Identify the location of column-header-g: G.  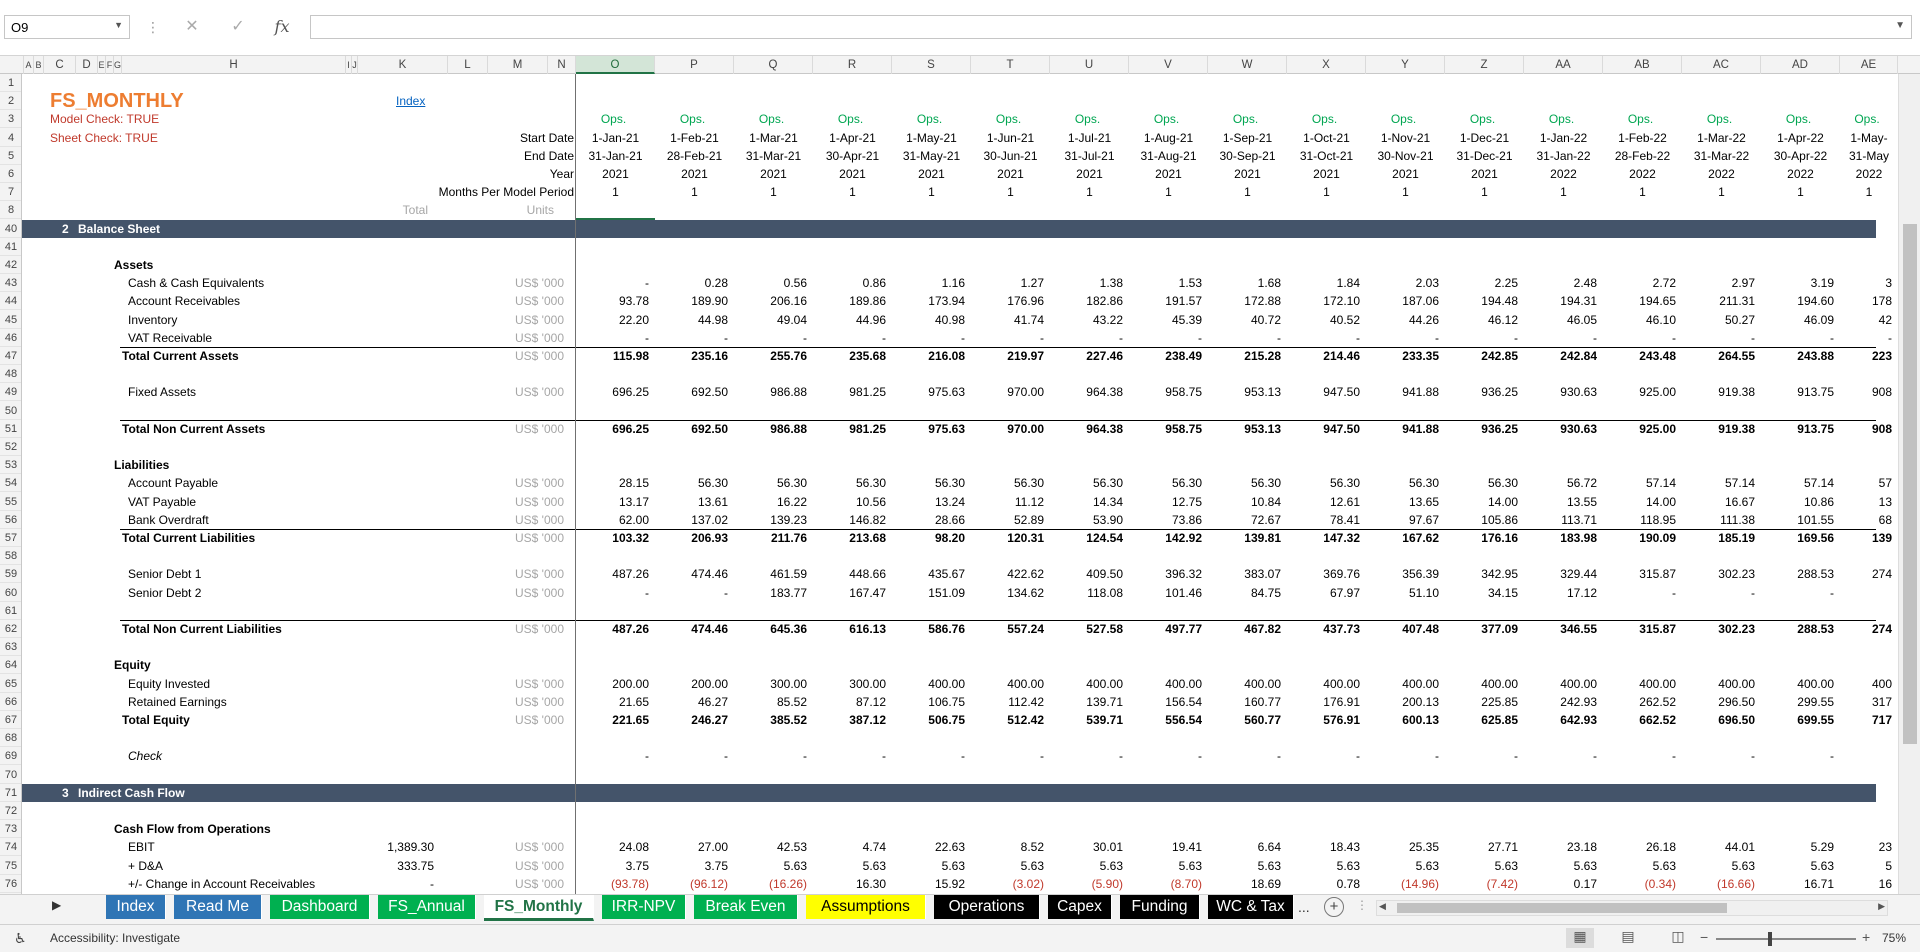
(118, 65).